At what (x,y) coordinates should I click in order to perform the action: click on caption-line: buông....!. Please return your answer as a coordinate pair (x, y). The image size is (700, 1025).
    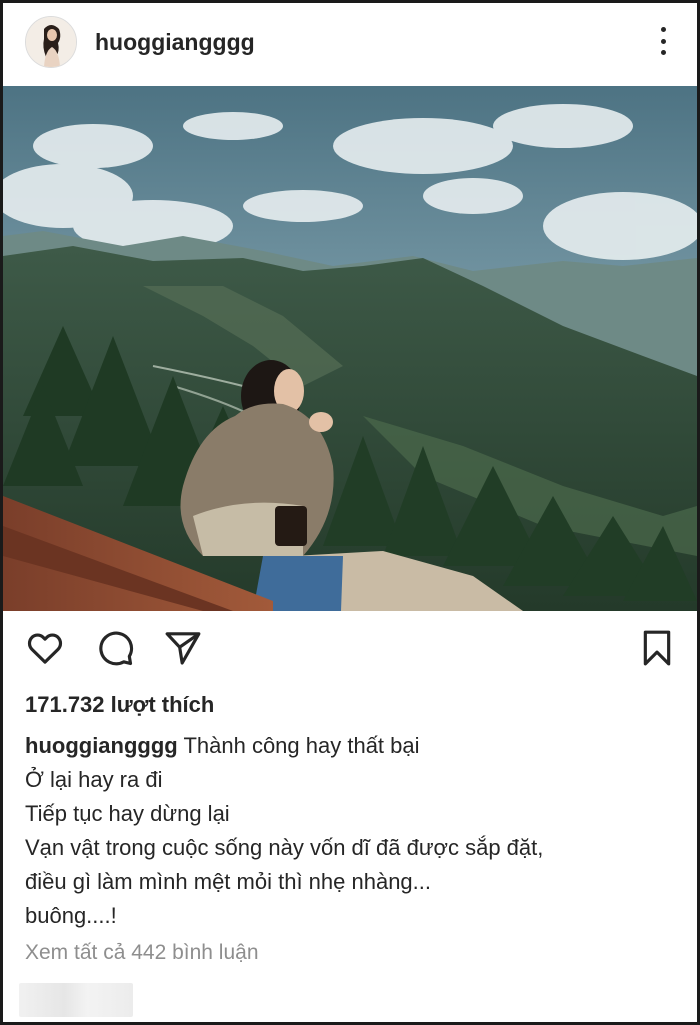
    Looking at the image, I should click on (71, 915).